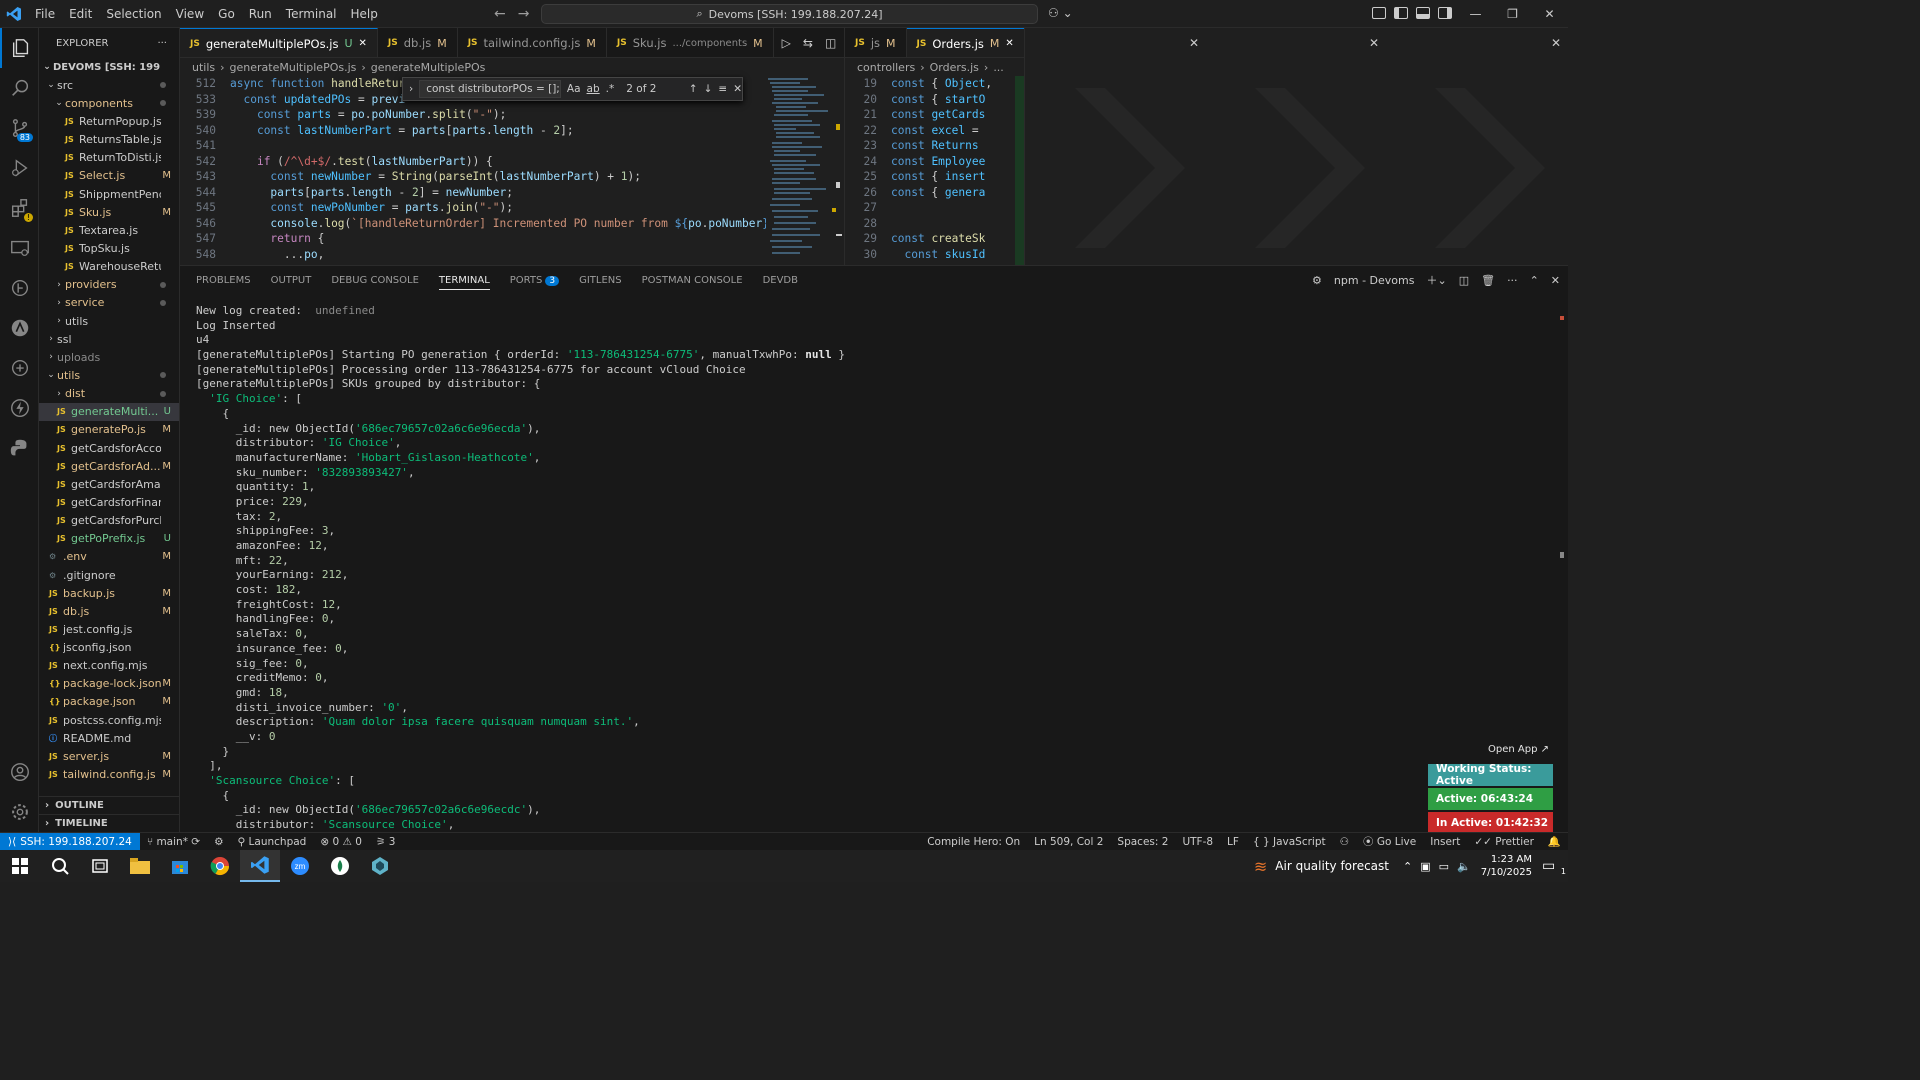 This screenshot has width=1920, height=1080. Describe the element at coordinates (1289, 842) in the screenshot. I see `language-mode: { } JavaScript` at that location.